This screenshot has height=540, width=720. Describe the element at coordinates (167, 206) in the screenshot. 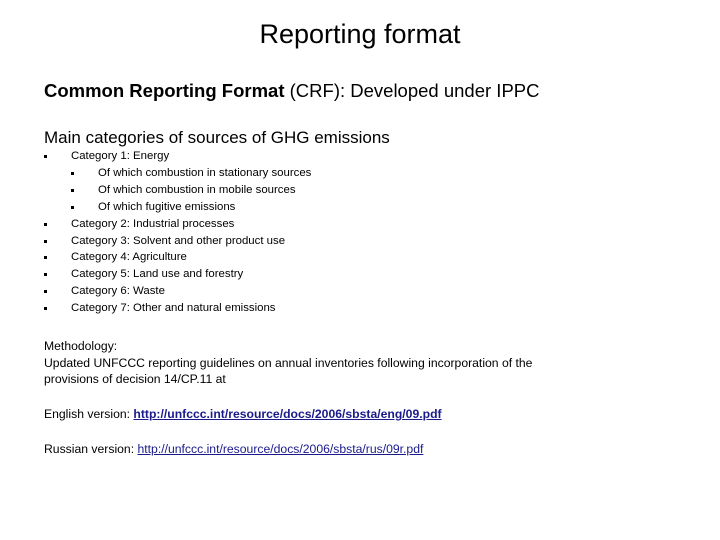

I see `list-item-label: Of which fugitive emissions` at that location.